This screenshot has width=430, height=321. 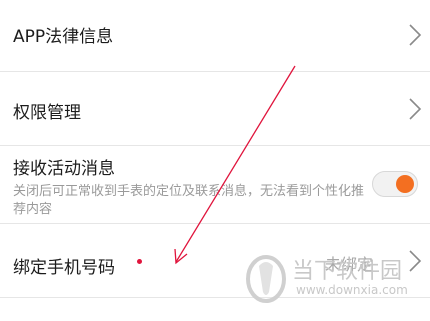 What do you see at coordinates (139, 261) in the screenshot?
I see `annotation-dot` at bounding box center [139, 261].